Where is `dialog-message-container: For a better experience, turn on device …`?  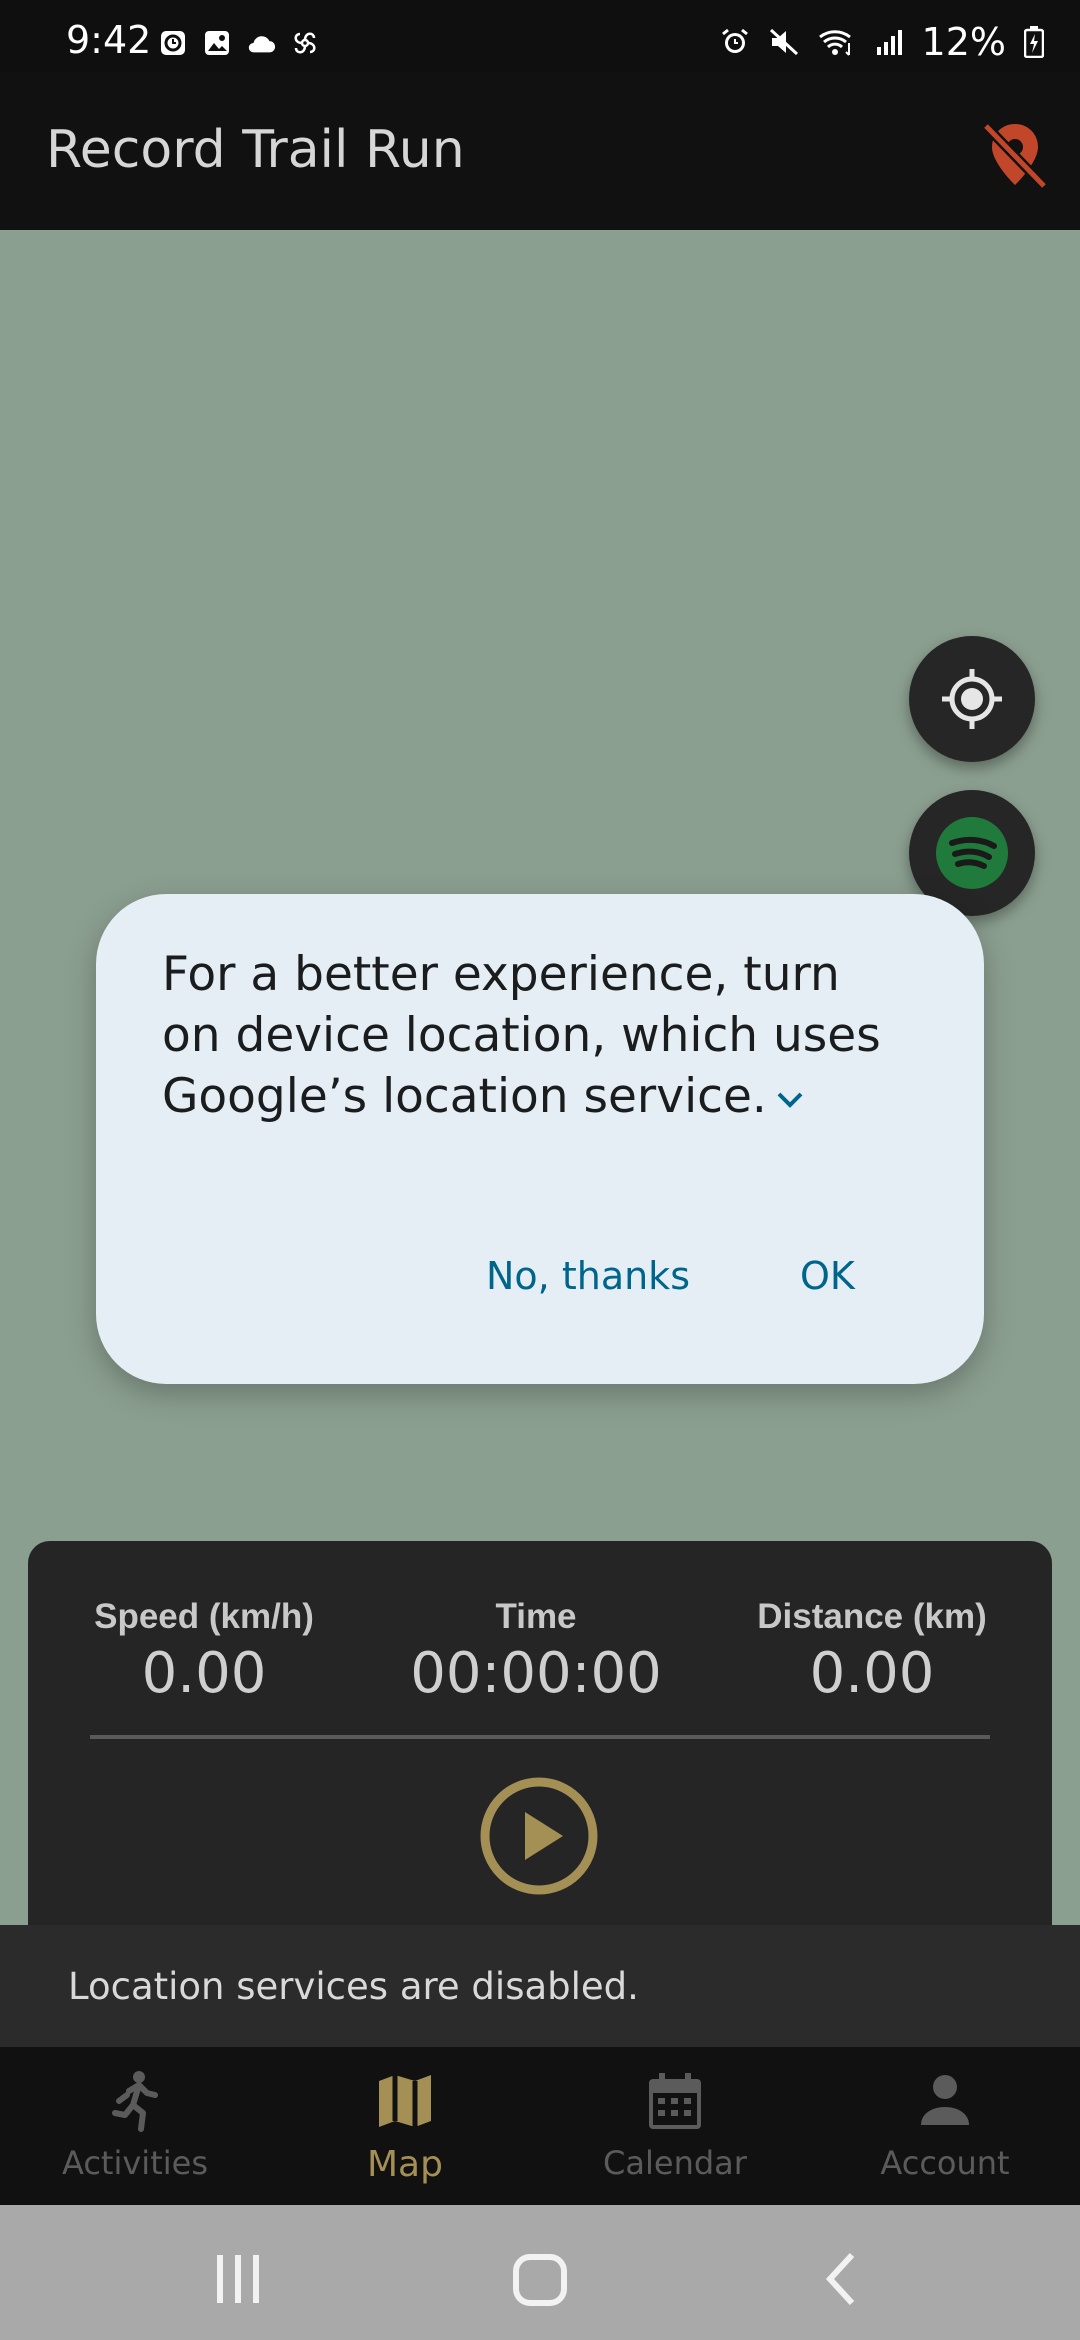
dialog-message-container: For a better experience, turn on device … is located at coordinates (522, 1035).